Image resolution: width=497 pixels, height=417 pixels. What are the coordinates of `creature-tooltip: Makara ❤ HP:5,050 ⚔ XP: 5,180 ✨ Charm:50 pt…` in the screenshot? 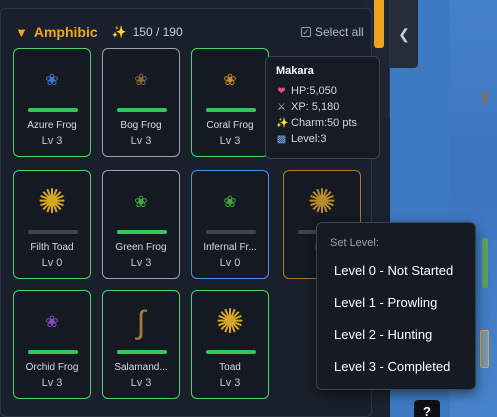 It's located at (322, 107).